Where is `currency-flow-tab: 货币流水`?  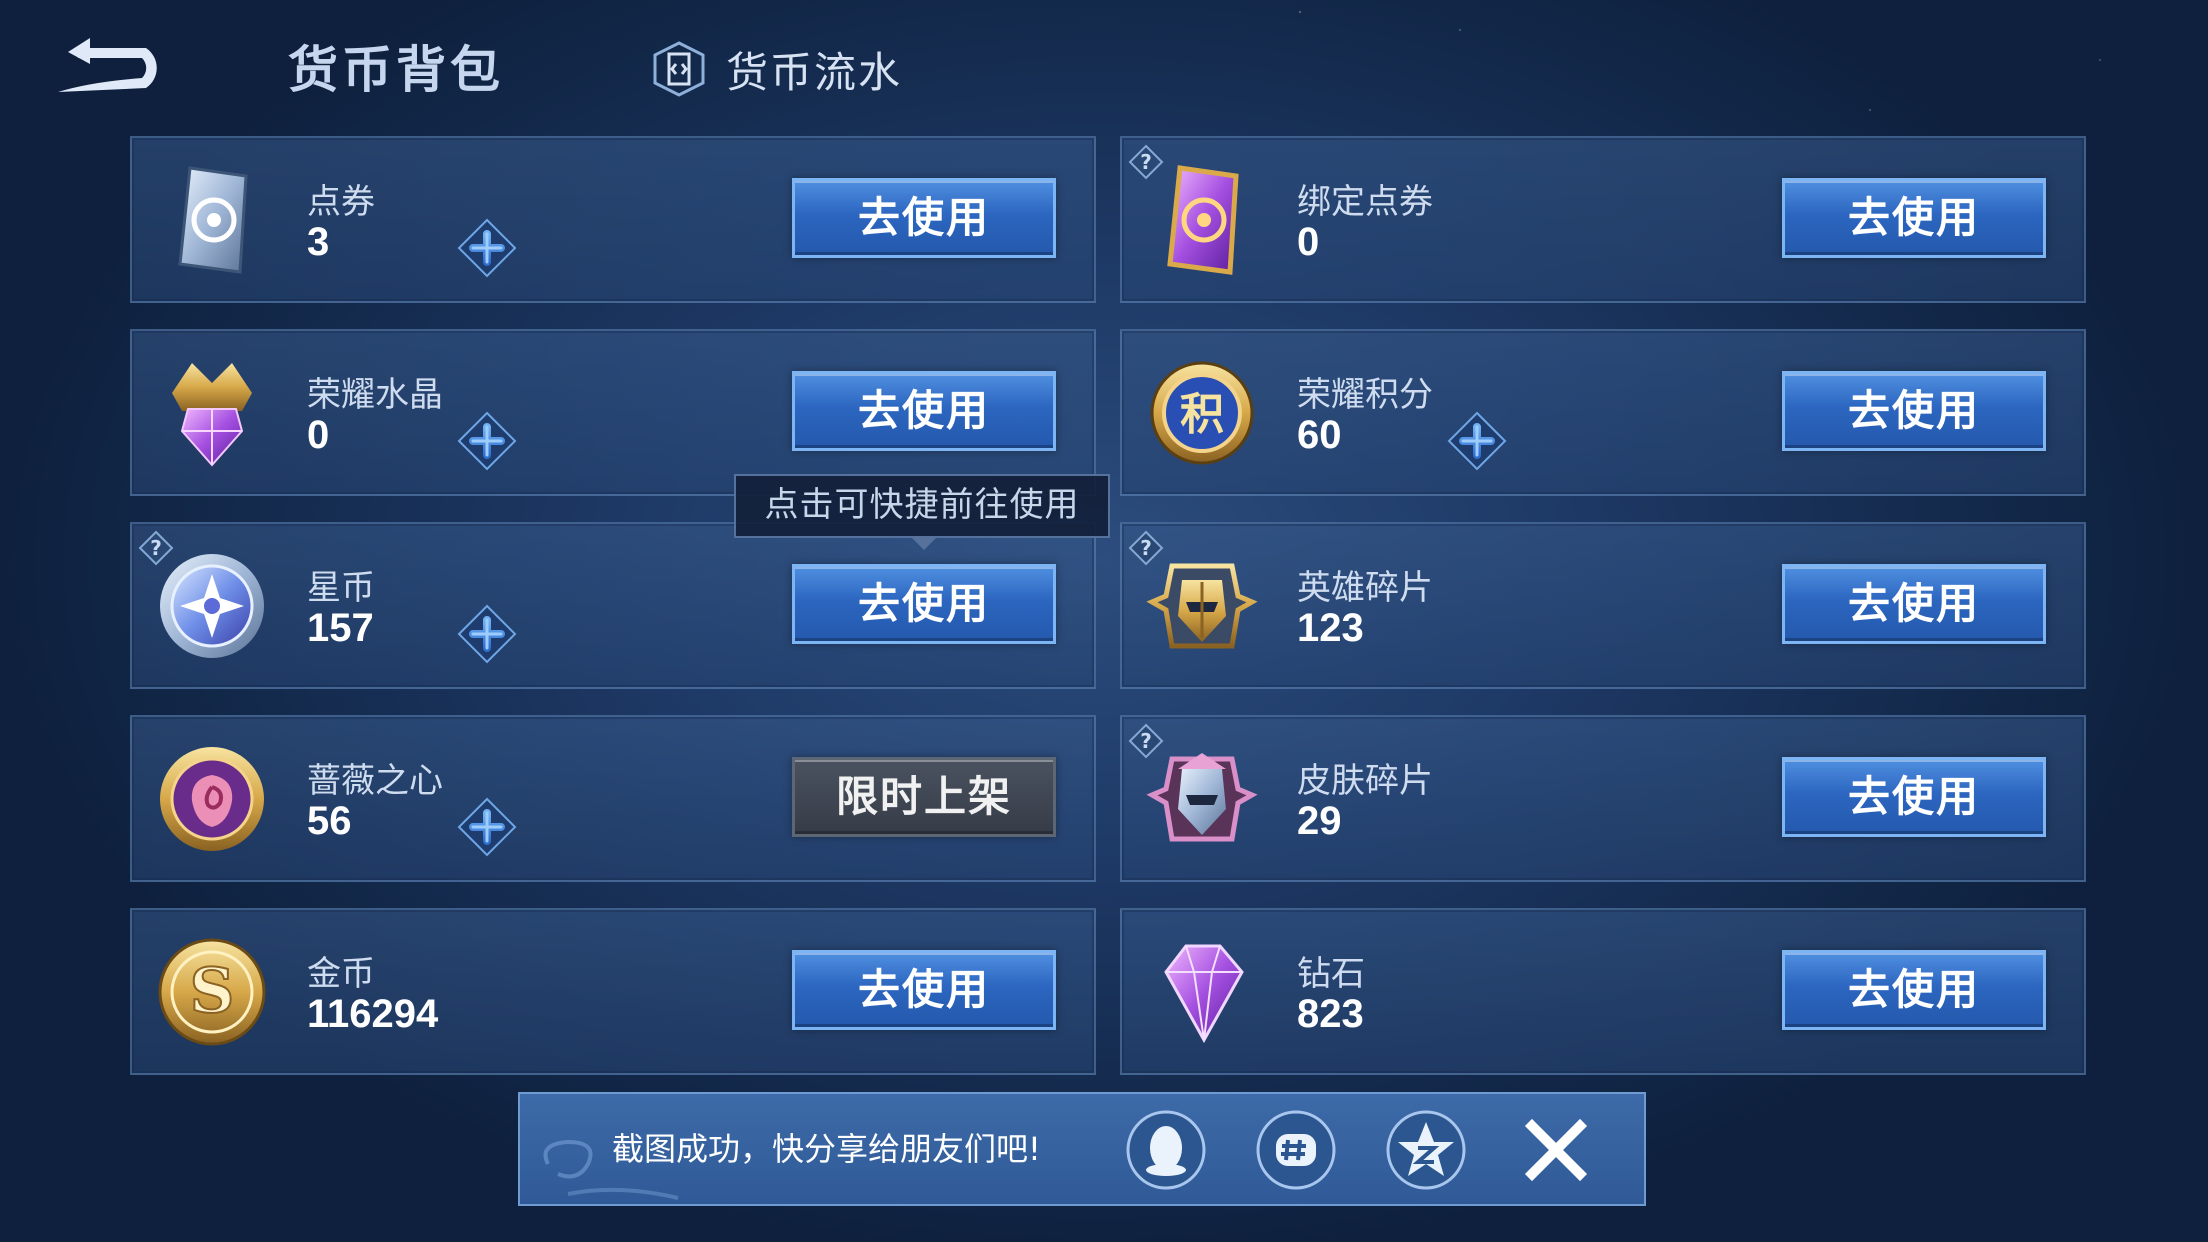 currency-flow-tab: 货币流水 is located at coordinates (776, 69).